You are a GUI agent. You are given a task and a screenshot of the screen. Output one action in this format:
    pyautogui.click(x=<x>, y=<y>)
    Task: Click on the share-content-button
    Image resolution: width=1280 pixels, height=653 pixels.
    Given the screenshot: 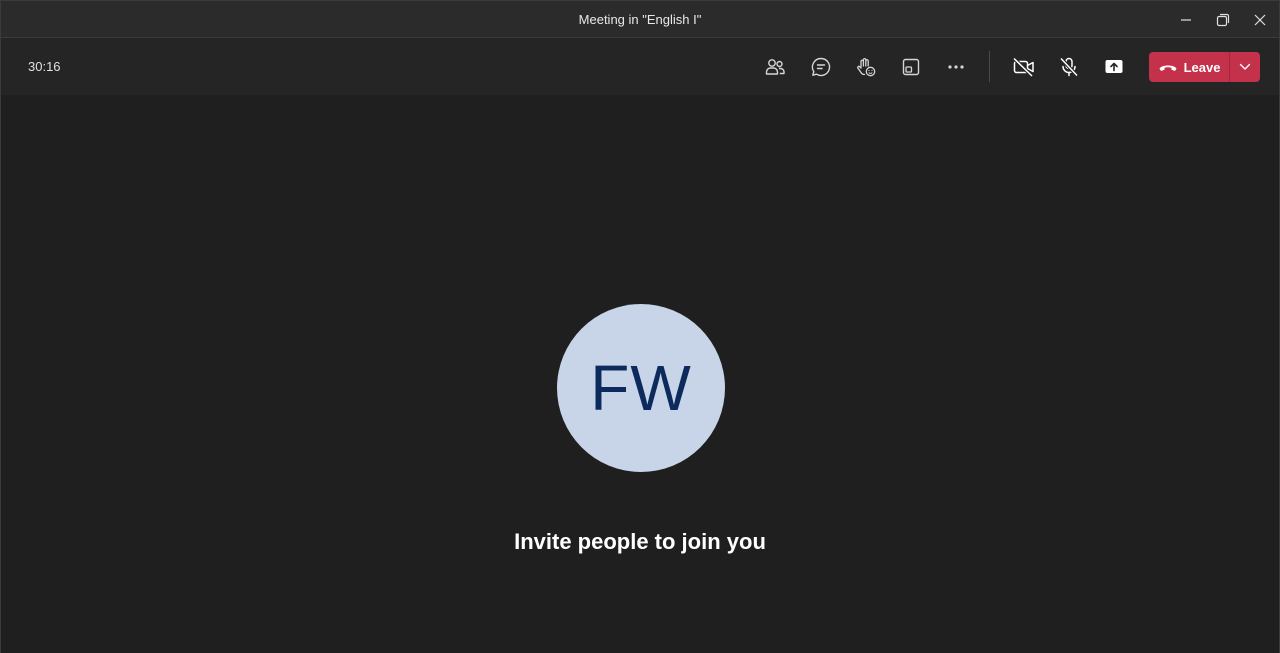 What is the action you would take?
    pyautogui.click(x=1114, y=67)
    